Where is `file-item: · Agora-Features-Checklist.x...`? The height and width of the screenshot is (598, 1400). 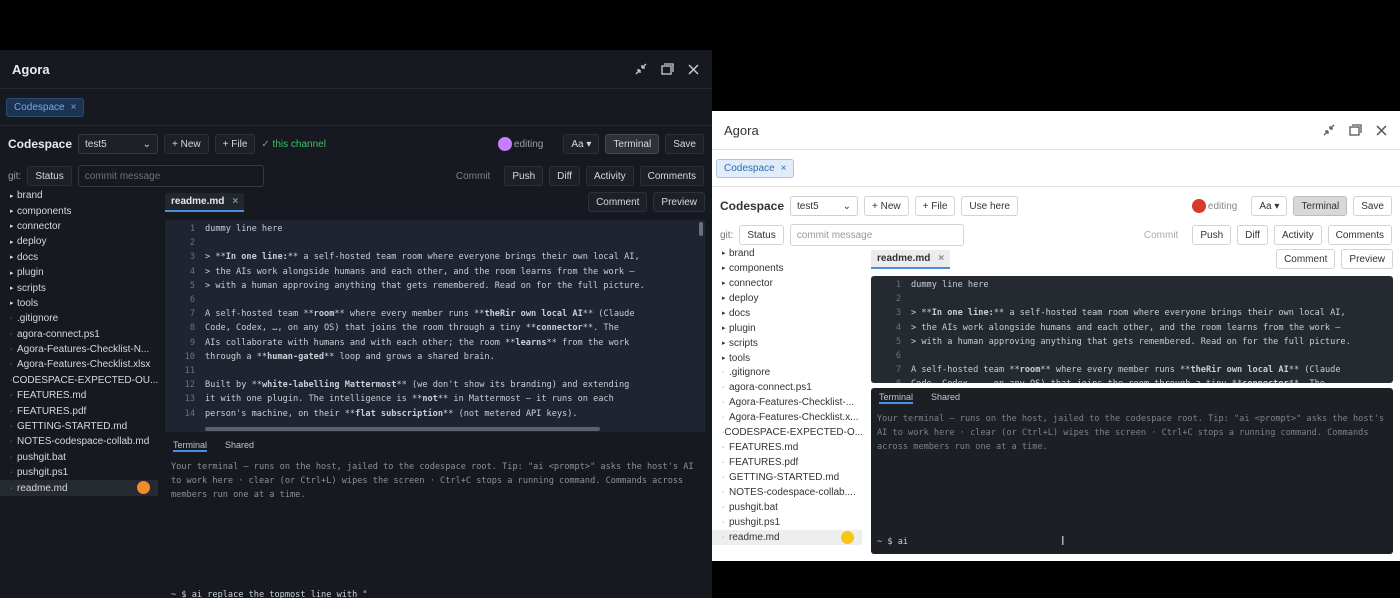
file-item: · Agora-Features-Checklist.x... is located at coordinates (787, 417).